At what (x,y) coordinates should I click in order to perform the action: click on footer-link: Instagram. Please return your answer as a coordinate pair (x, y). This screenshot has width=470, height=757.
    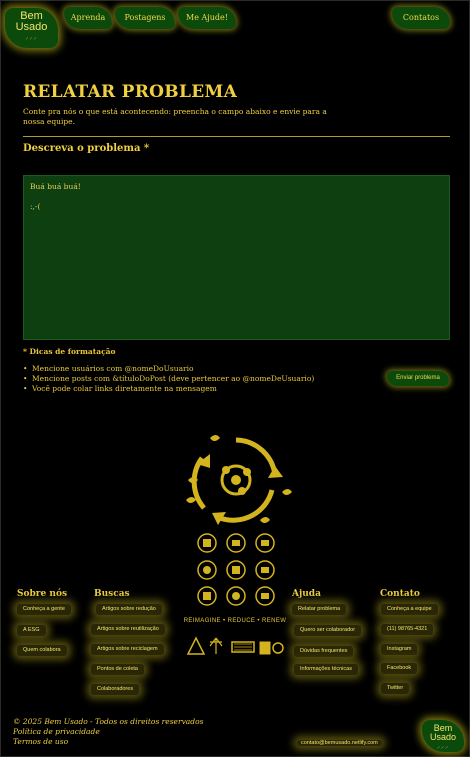
    Looking at the image, I should click on (399, 649).